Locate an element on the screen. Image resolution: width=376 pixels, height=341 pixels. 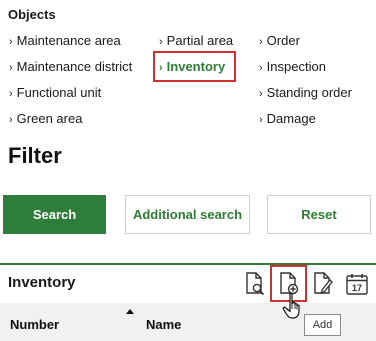
link-inspection: › Inspection is located at coordinates (292, 66).